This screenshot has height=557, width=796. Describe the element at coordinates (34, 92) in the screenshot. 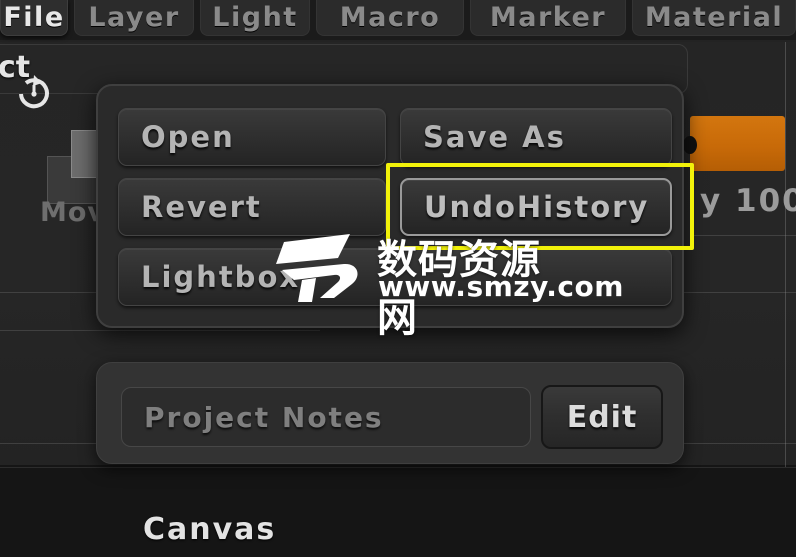

I see `rotate-reset-icon` at that location.